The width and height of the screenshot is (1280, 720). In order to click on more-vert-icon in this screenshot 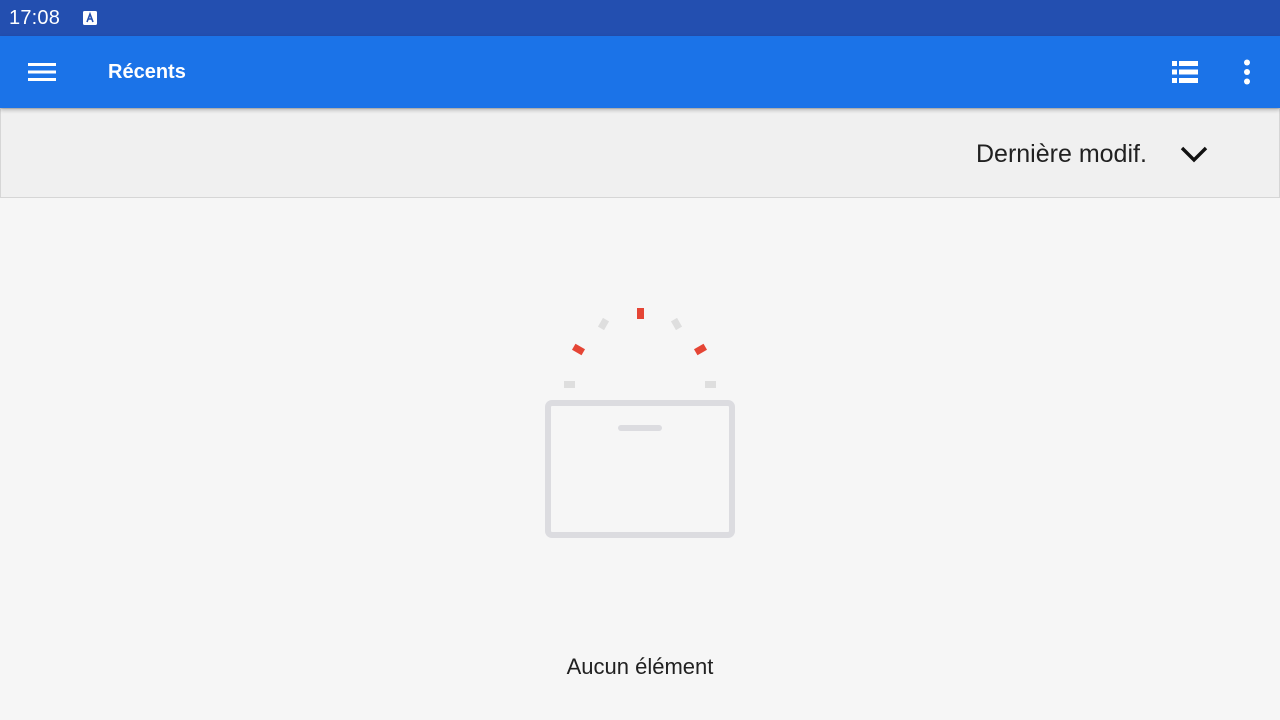, I will do `click(1247, 72)`.